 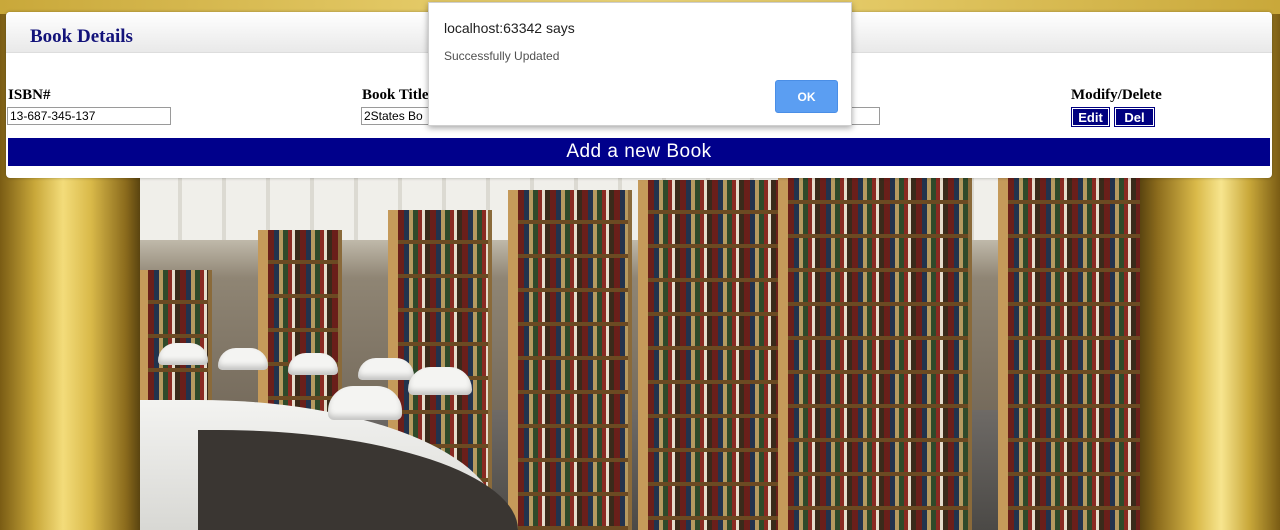 What do you see at coordinates (395, 95) in the screenshot?
I see `title-column-label: Book Title` at bounding box center [395, 95].